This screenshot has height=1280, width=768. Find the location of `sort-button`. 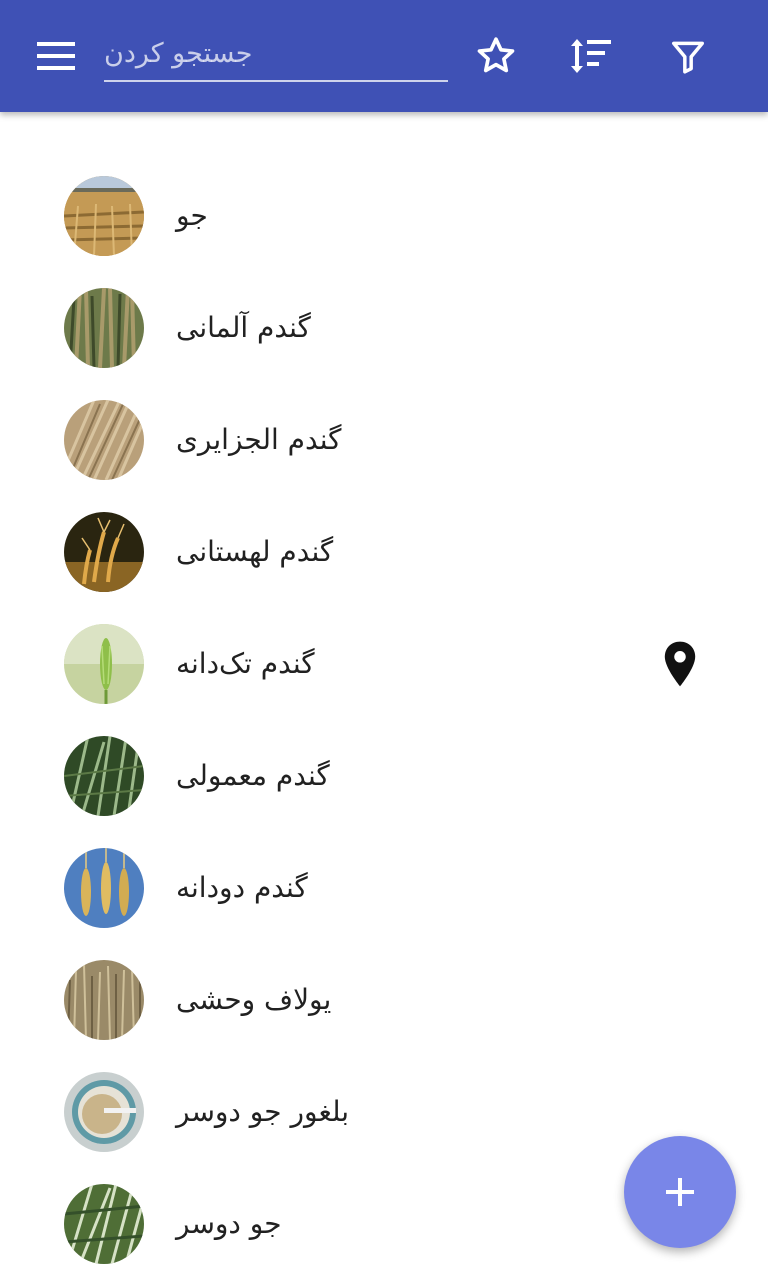

sort-button is located at coordinates (591, 56).